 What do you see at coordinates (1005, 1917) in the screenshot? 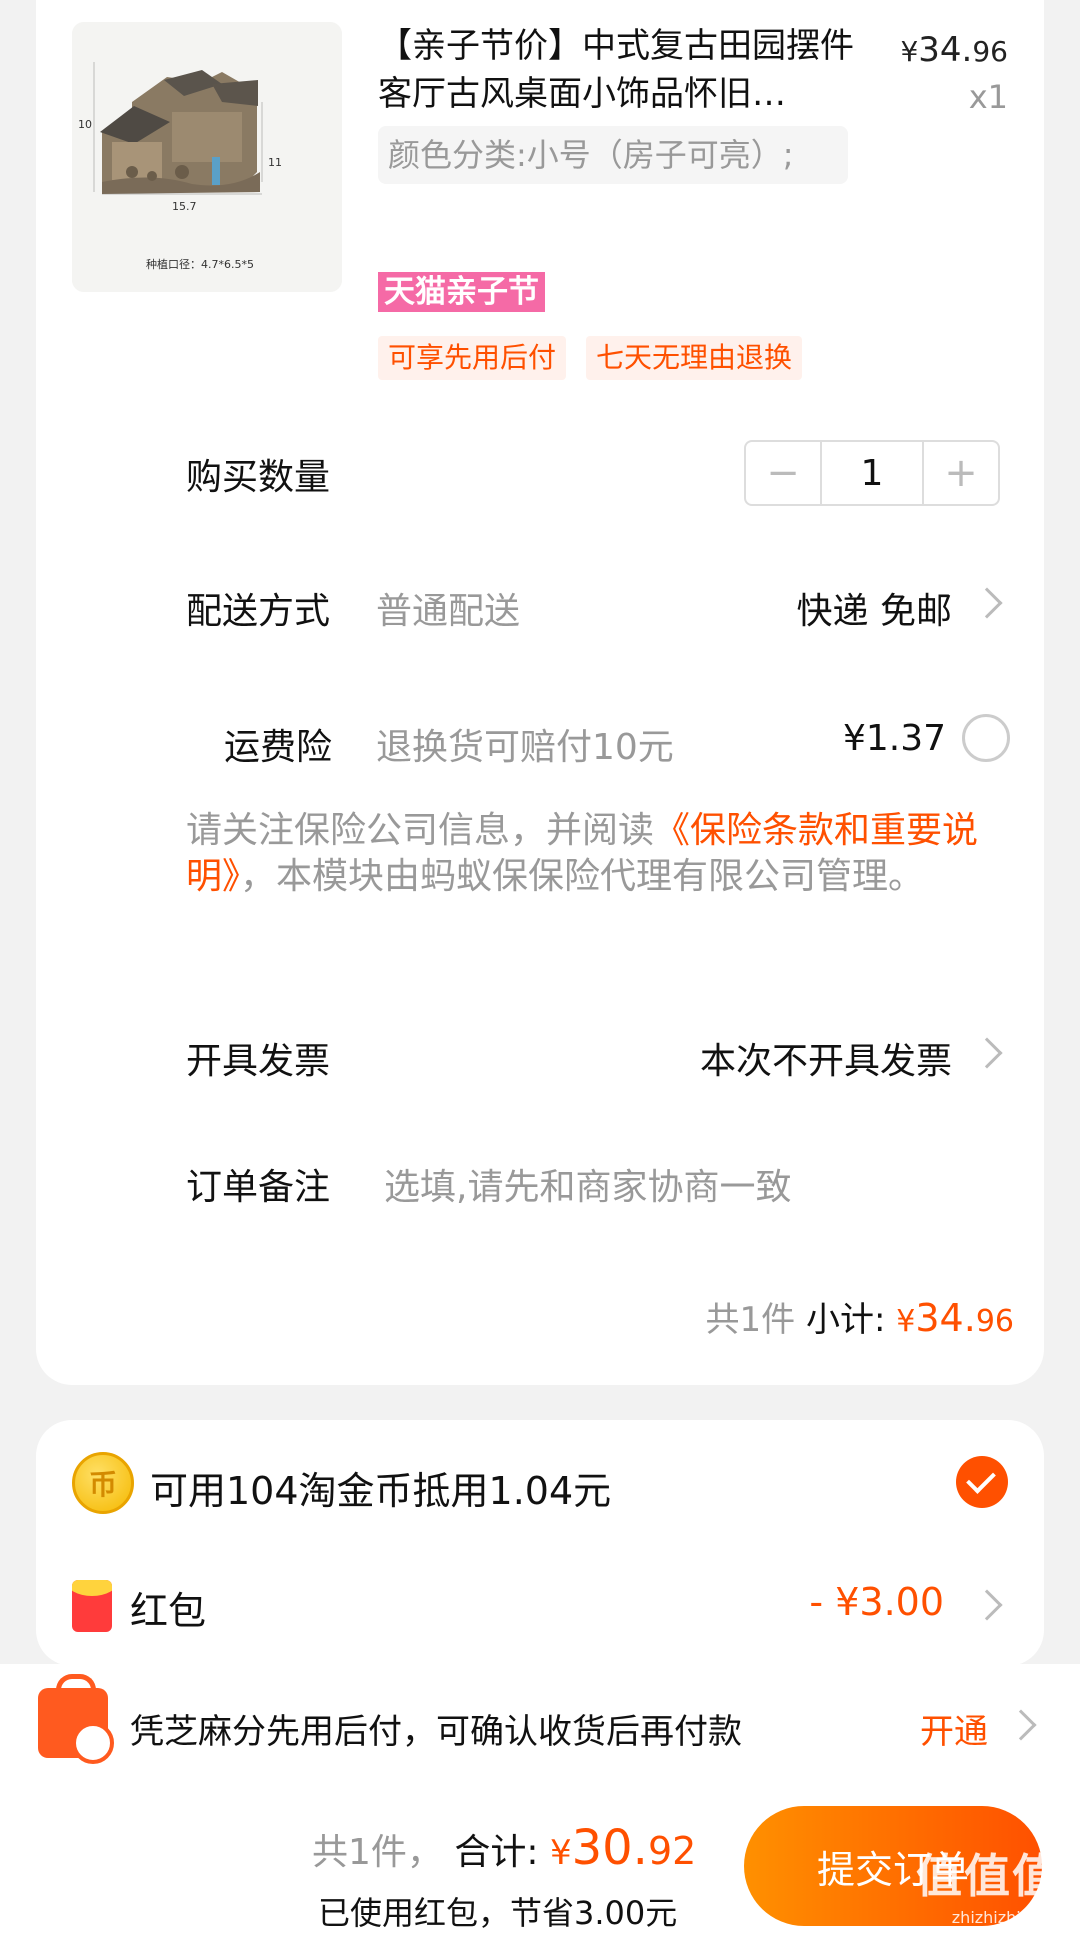
I see `watermark-url: zhizhizhi.com` at bounding box center [1005, 1917].